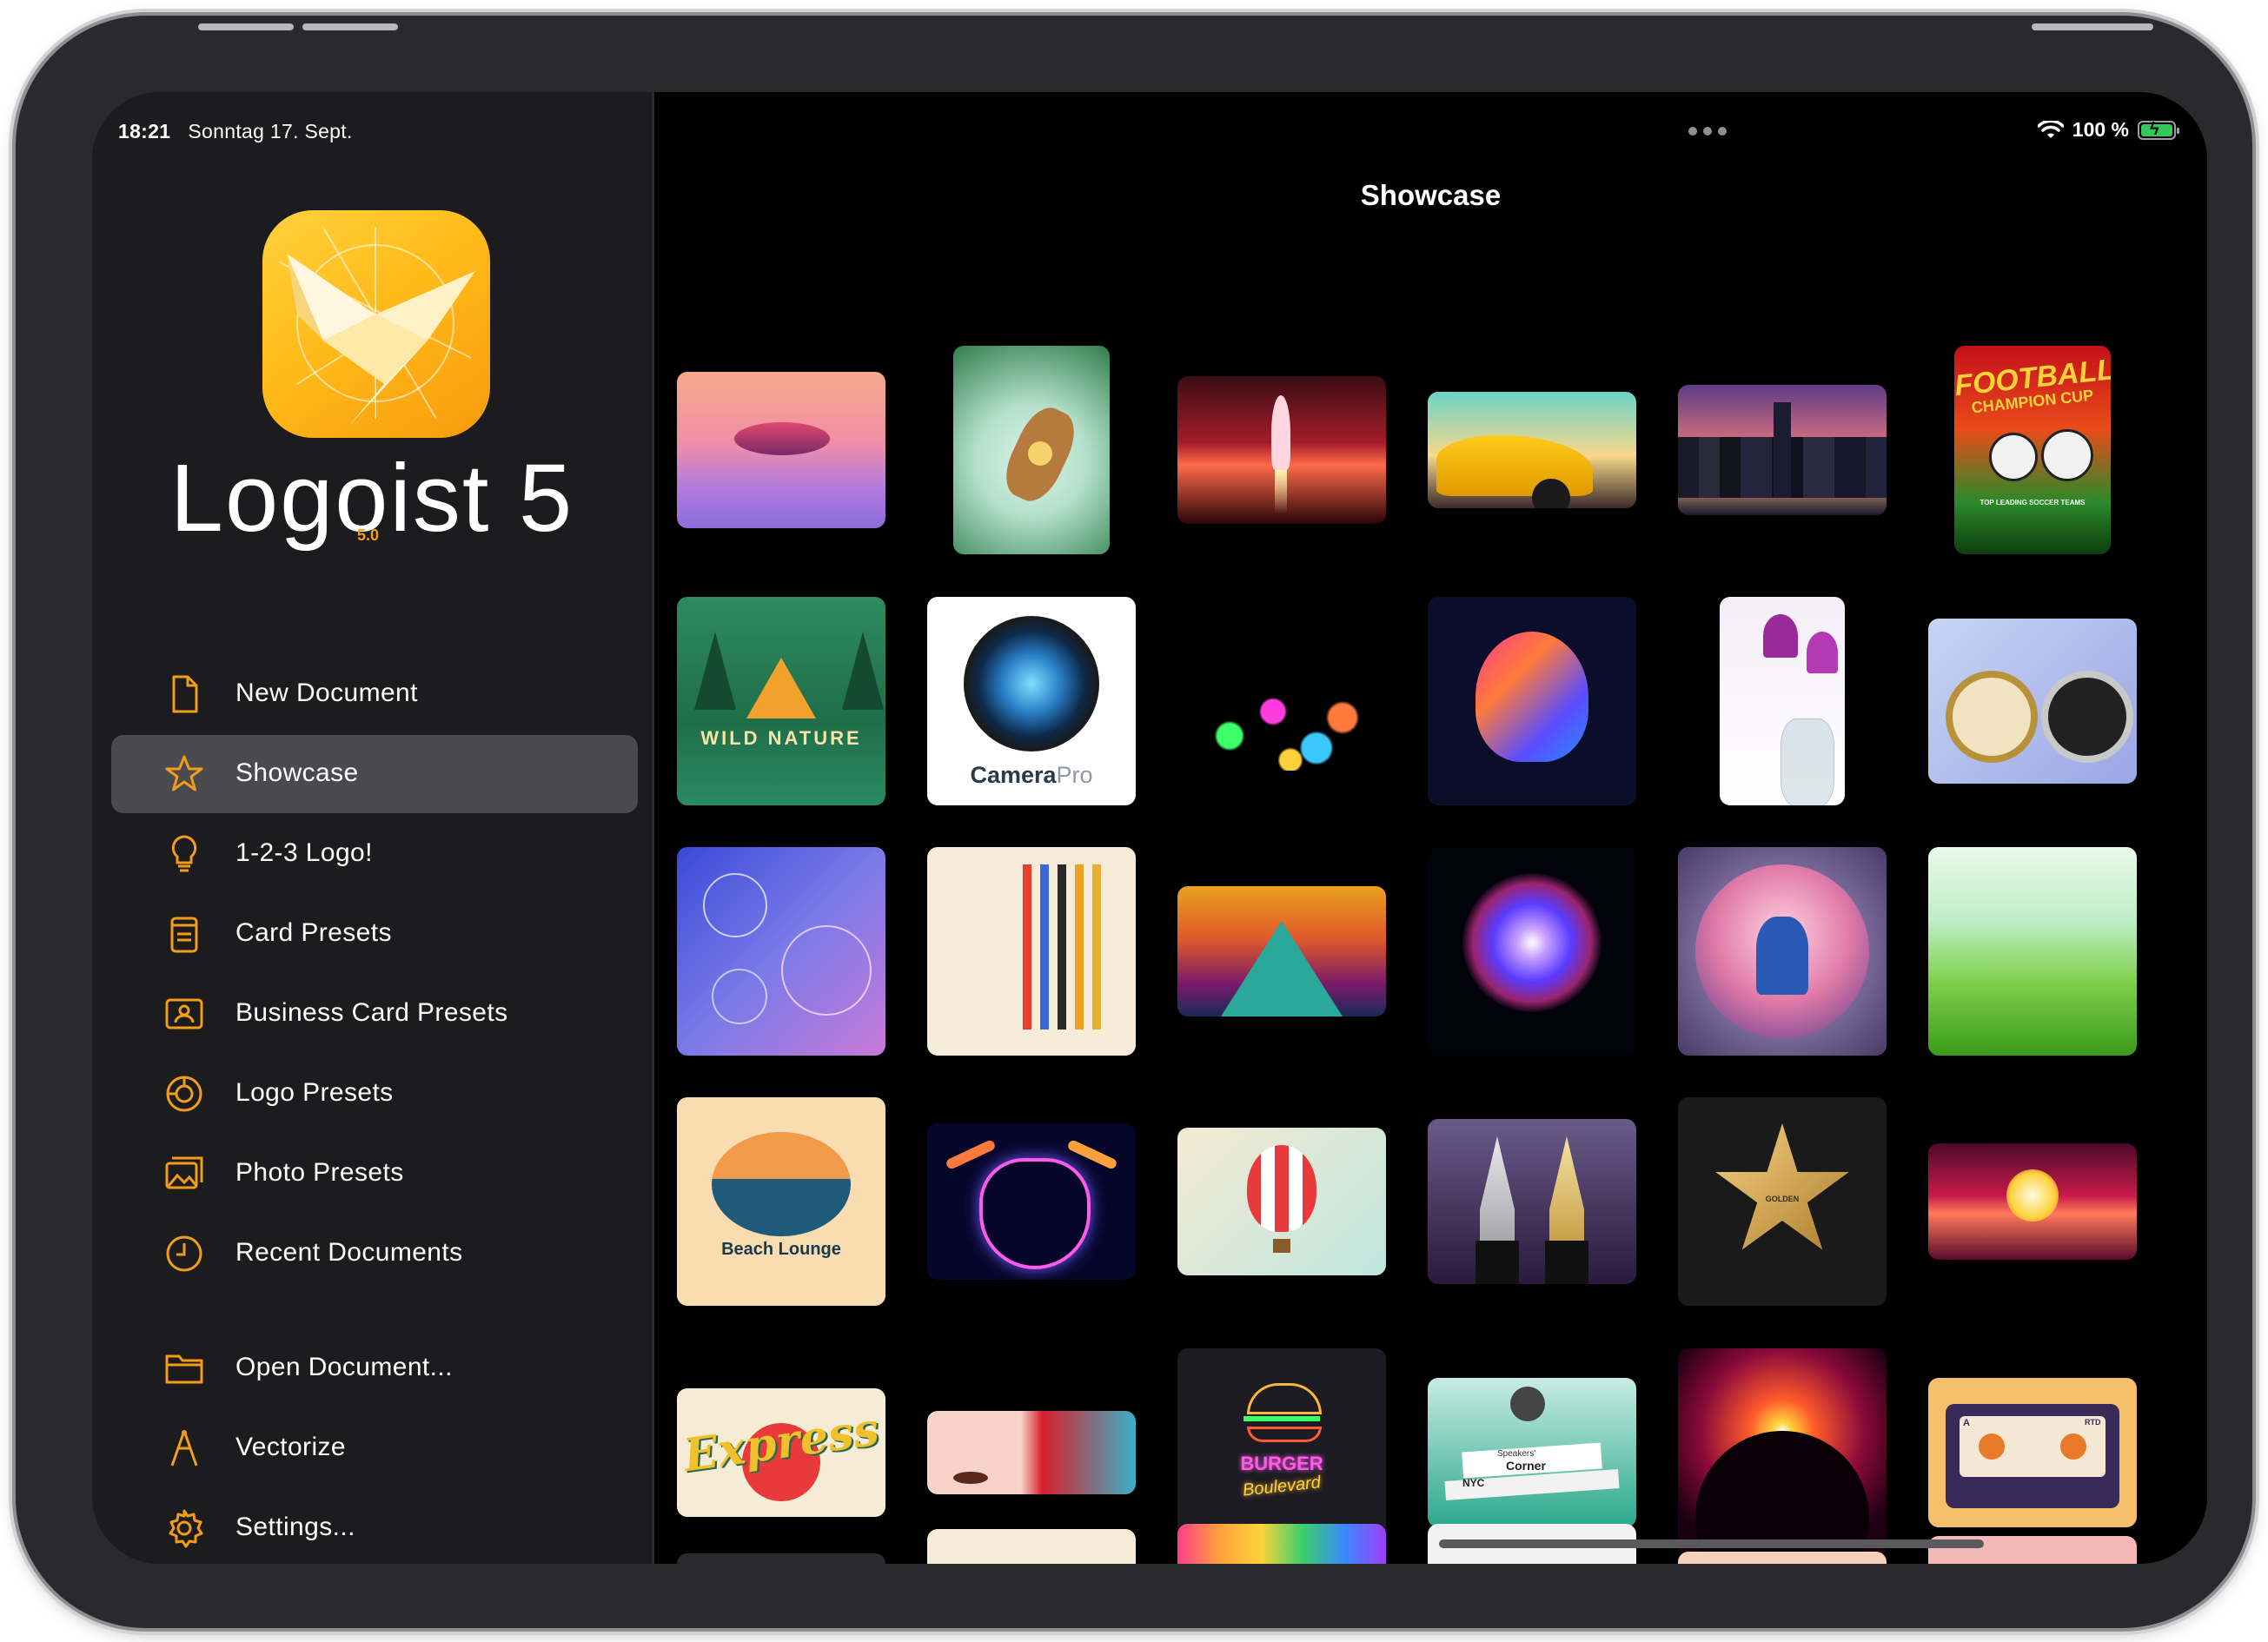 The height and width of the screenshot is (1642, 2268). Describe the element at coordinates (297, 772) in the screenshot. I see `sidebar-item-label: Showcase` at that location.